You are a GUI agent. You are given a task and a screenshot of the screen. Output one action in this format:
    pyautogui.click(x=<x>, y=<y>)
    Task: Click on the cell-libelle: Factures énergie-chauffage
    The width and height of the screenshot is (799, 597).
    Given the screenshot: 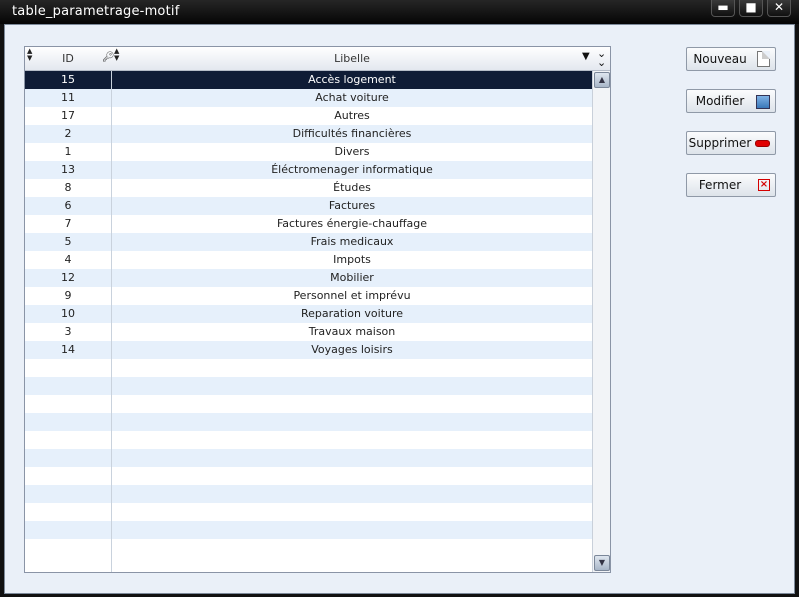 What is the action you would take?
    pyautogui.click(x=352, y=223)
    